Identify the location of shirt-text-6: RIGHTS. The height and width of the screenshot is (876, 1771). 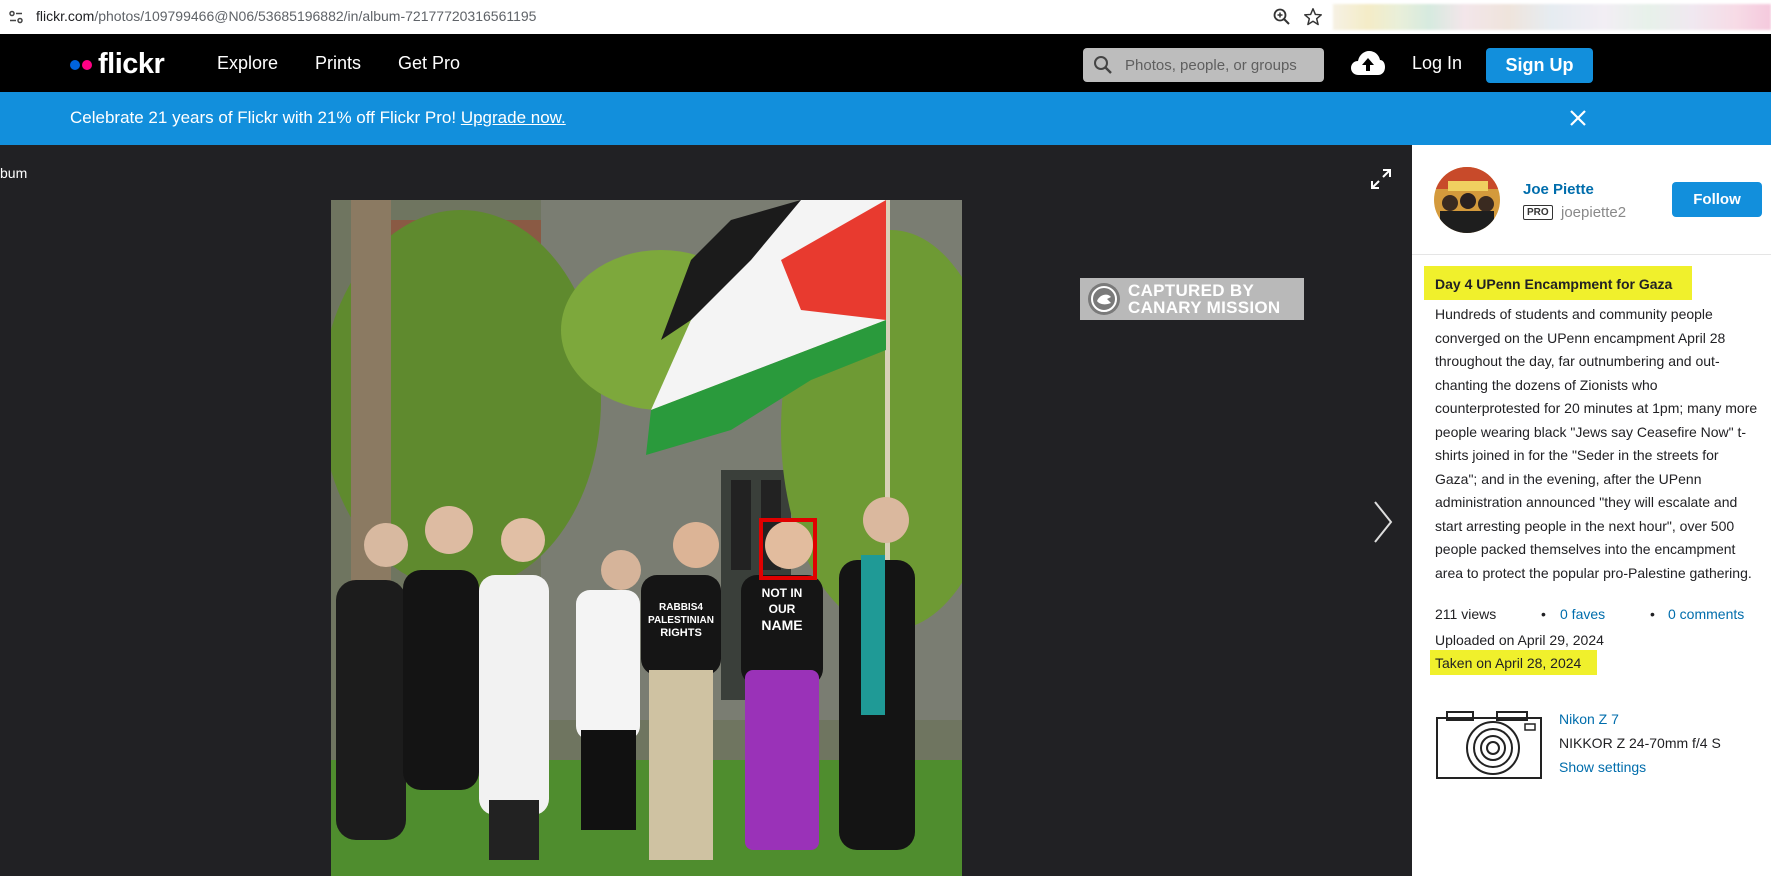
(681, 633).